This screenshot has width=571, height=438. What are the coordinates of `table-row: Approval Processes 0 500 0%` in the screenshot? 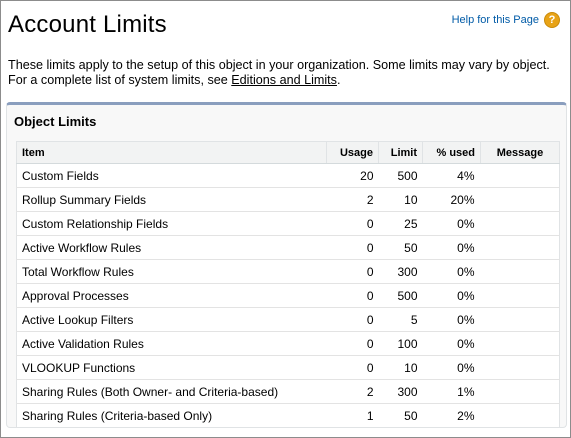 It's located at (288, 295).